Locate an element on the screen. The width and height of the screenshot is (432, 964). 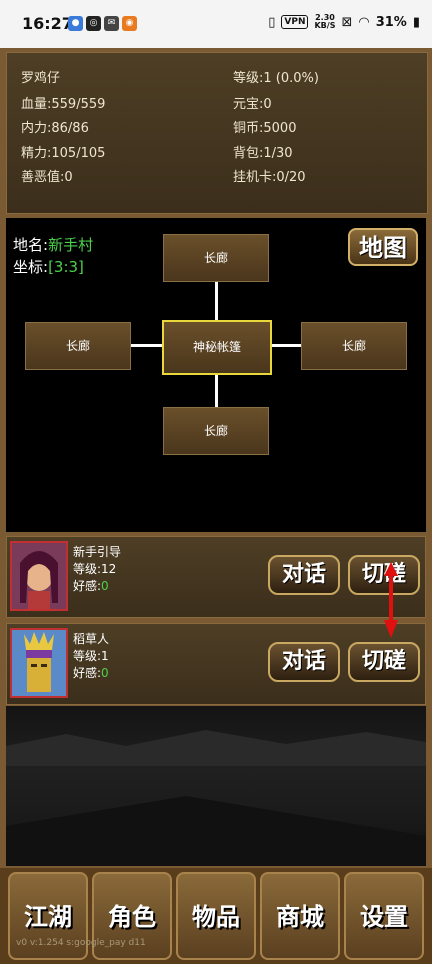
rss-icon: ◉ is located at coordinates (129, 23).